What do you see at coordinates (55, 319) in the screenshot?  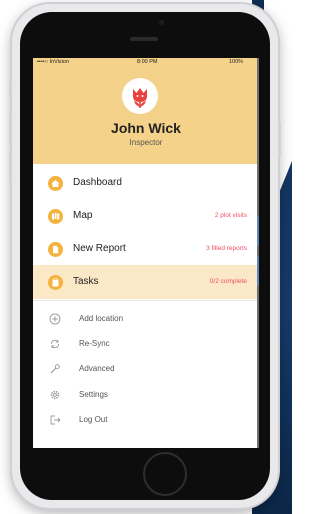 I see `plus-circle-icon` at bounding box center [55, 319].